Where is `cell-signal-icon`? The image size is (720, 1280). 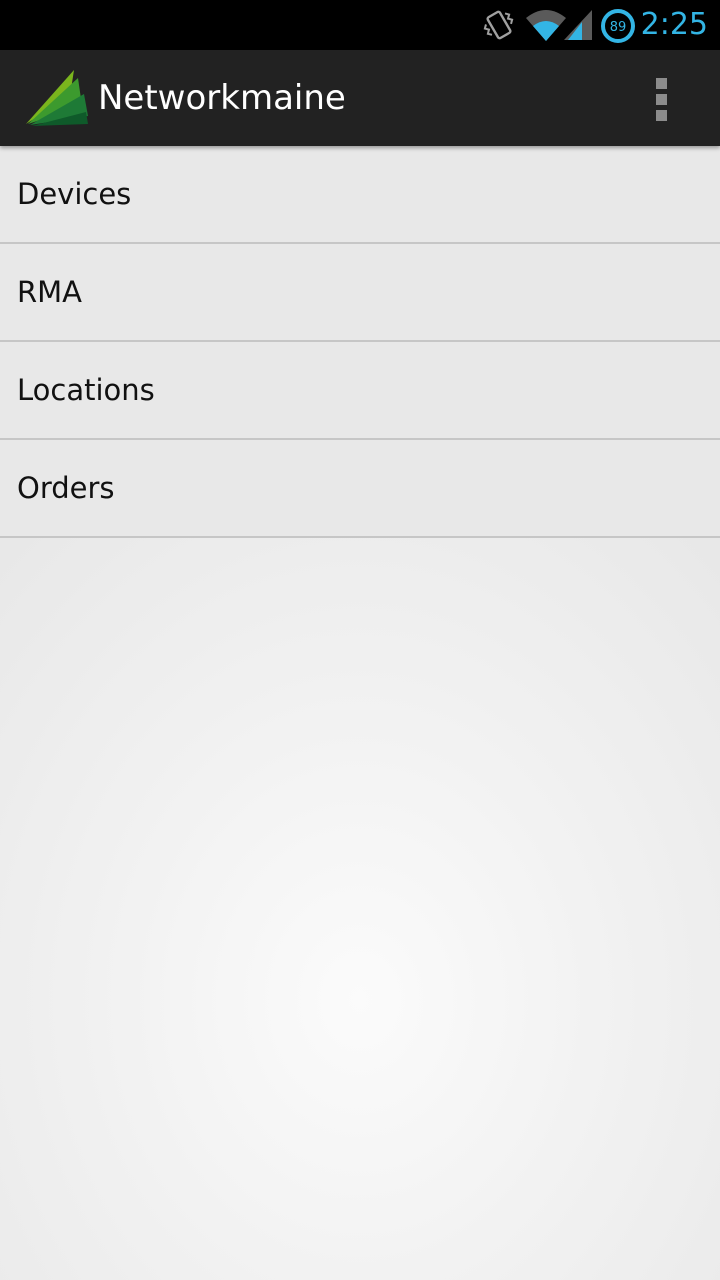 cell-signal-icon is located at coordinates (578, 25).